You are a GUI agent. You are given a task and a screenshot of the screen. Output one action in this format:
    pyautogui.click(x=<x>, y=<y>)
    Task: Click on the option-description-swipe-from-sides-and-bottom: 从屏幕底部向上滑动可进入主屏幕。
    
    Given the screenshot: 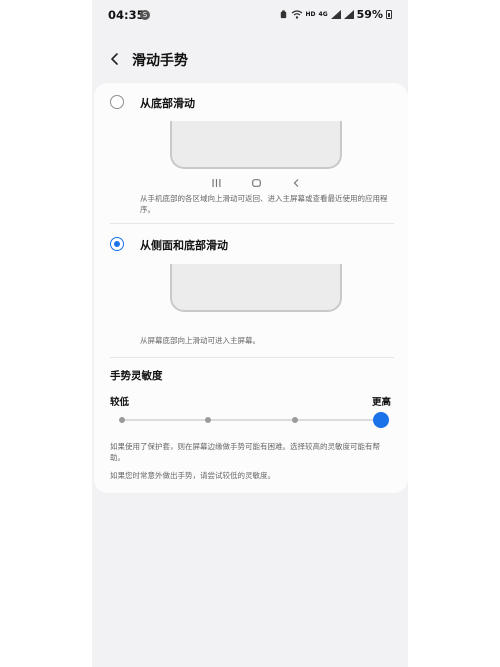 What is the action you would take?
    pyautogui.click(x=200, y=340)
    